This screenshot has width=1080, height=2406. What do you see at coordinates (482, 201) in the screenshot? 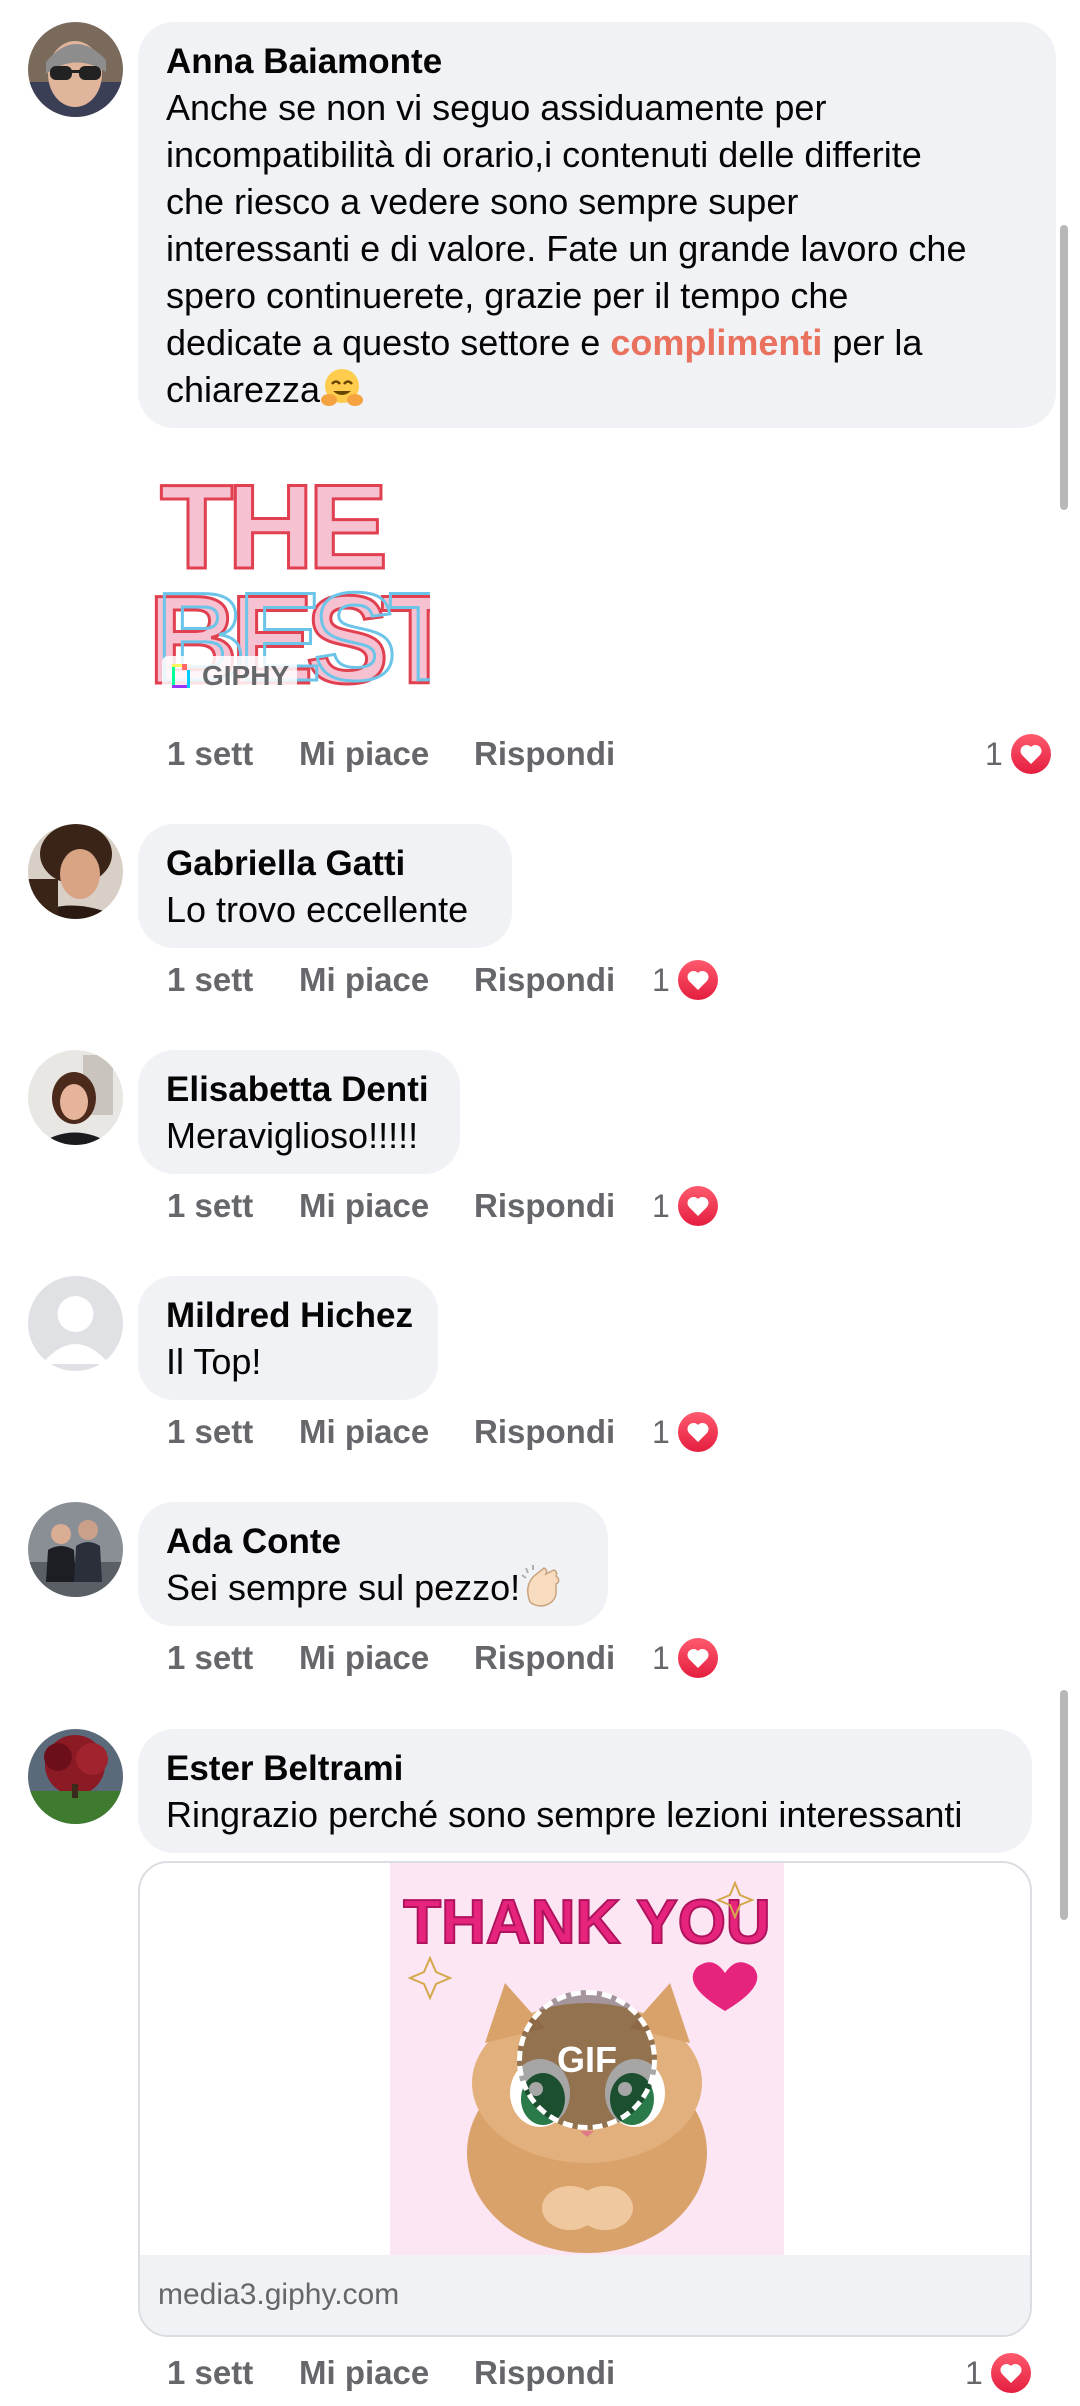
I see `comment-text-line: che riesco a vedere sono sempre super` at bounding box center [482, 201].